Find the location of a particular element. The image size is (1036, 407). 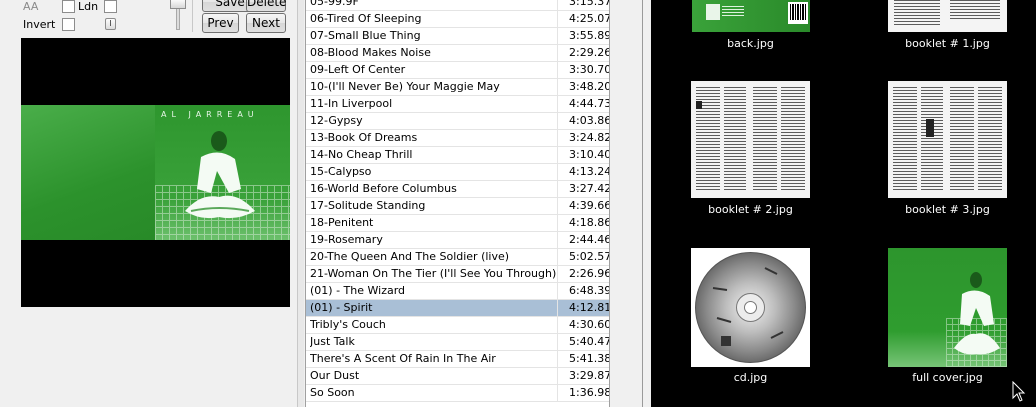

track-name: (01) - The Wizard is located at coordinates (434, 291).